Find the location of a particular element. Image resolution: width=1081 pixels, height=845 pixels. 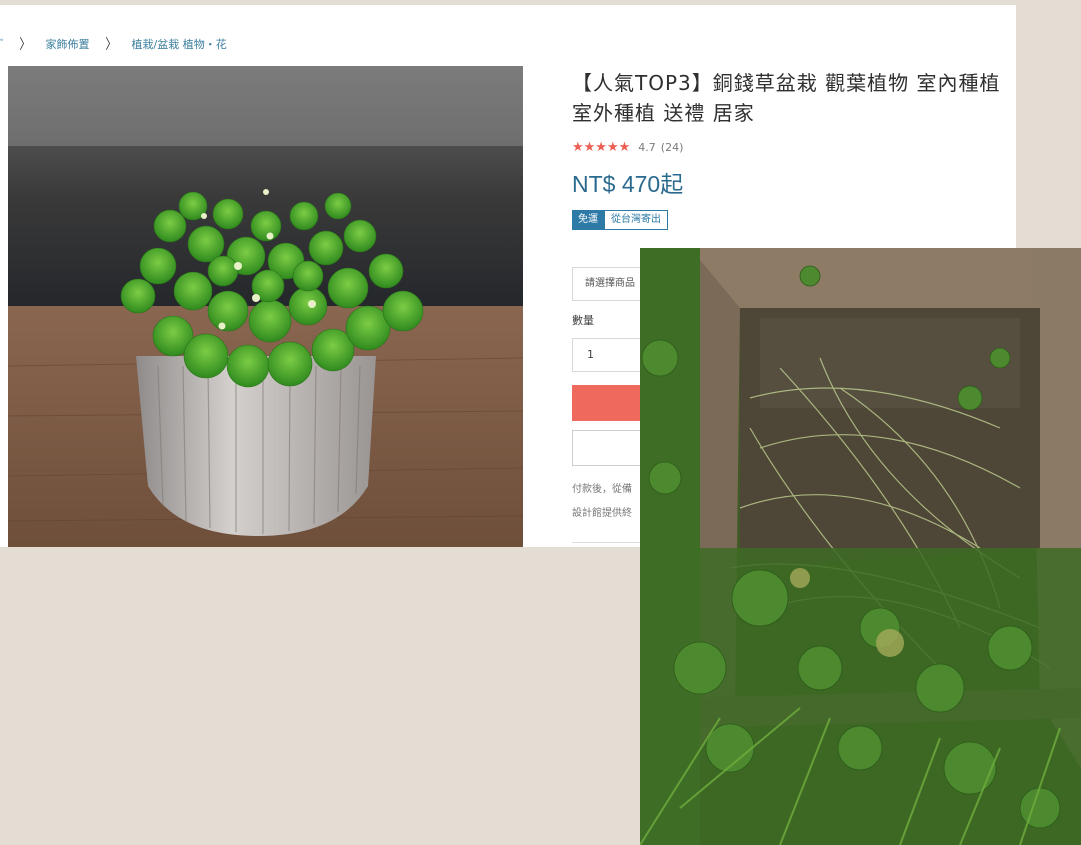

shipping-note: 付款後，從備 is located at coordinates (602, 489).